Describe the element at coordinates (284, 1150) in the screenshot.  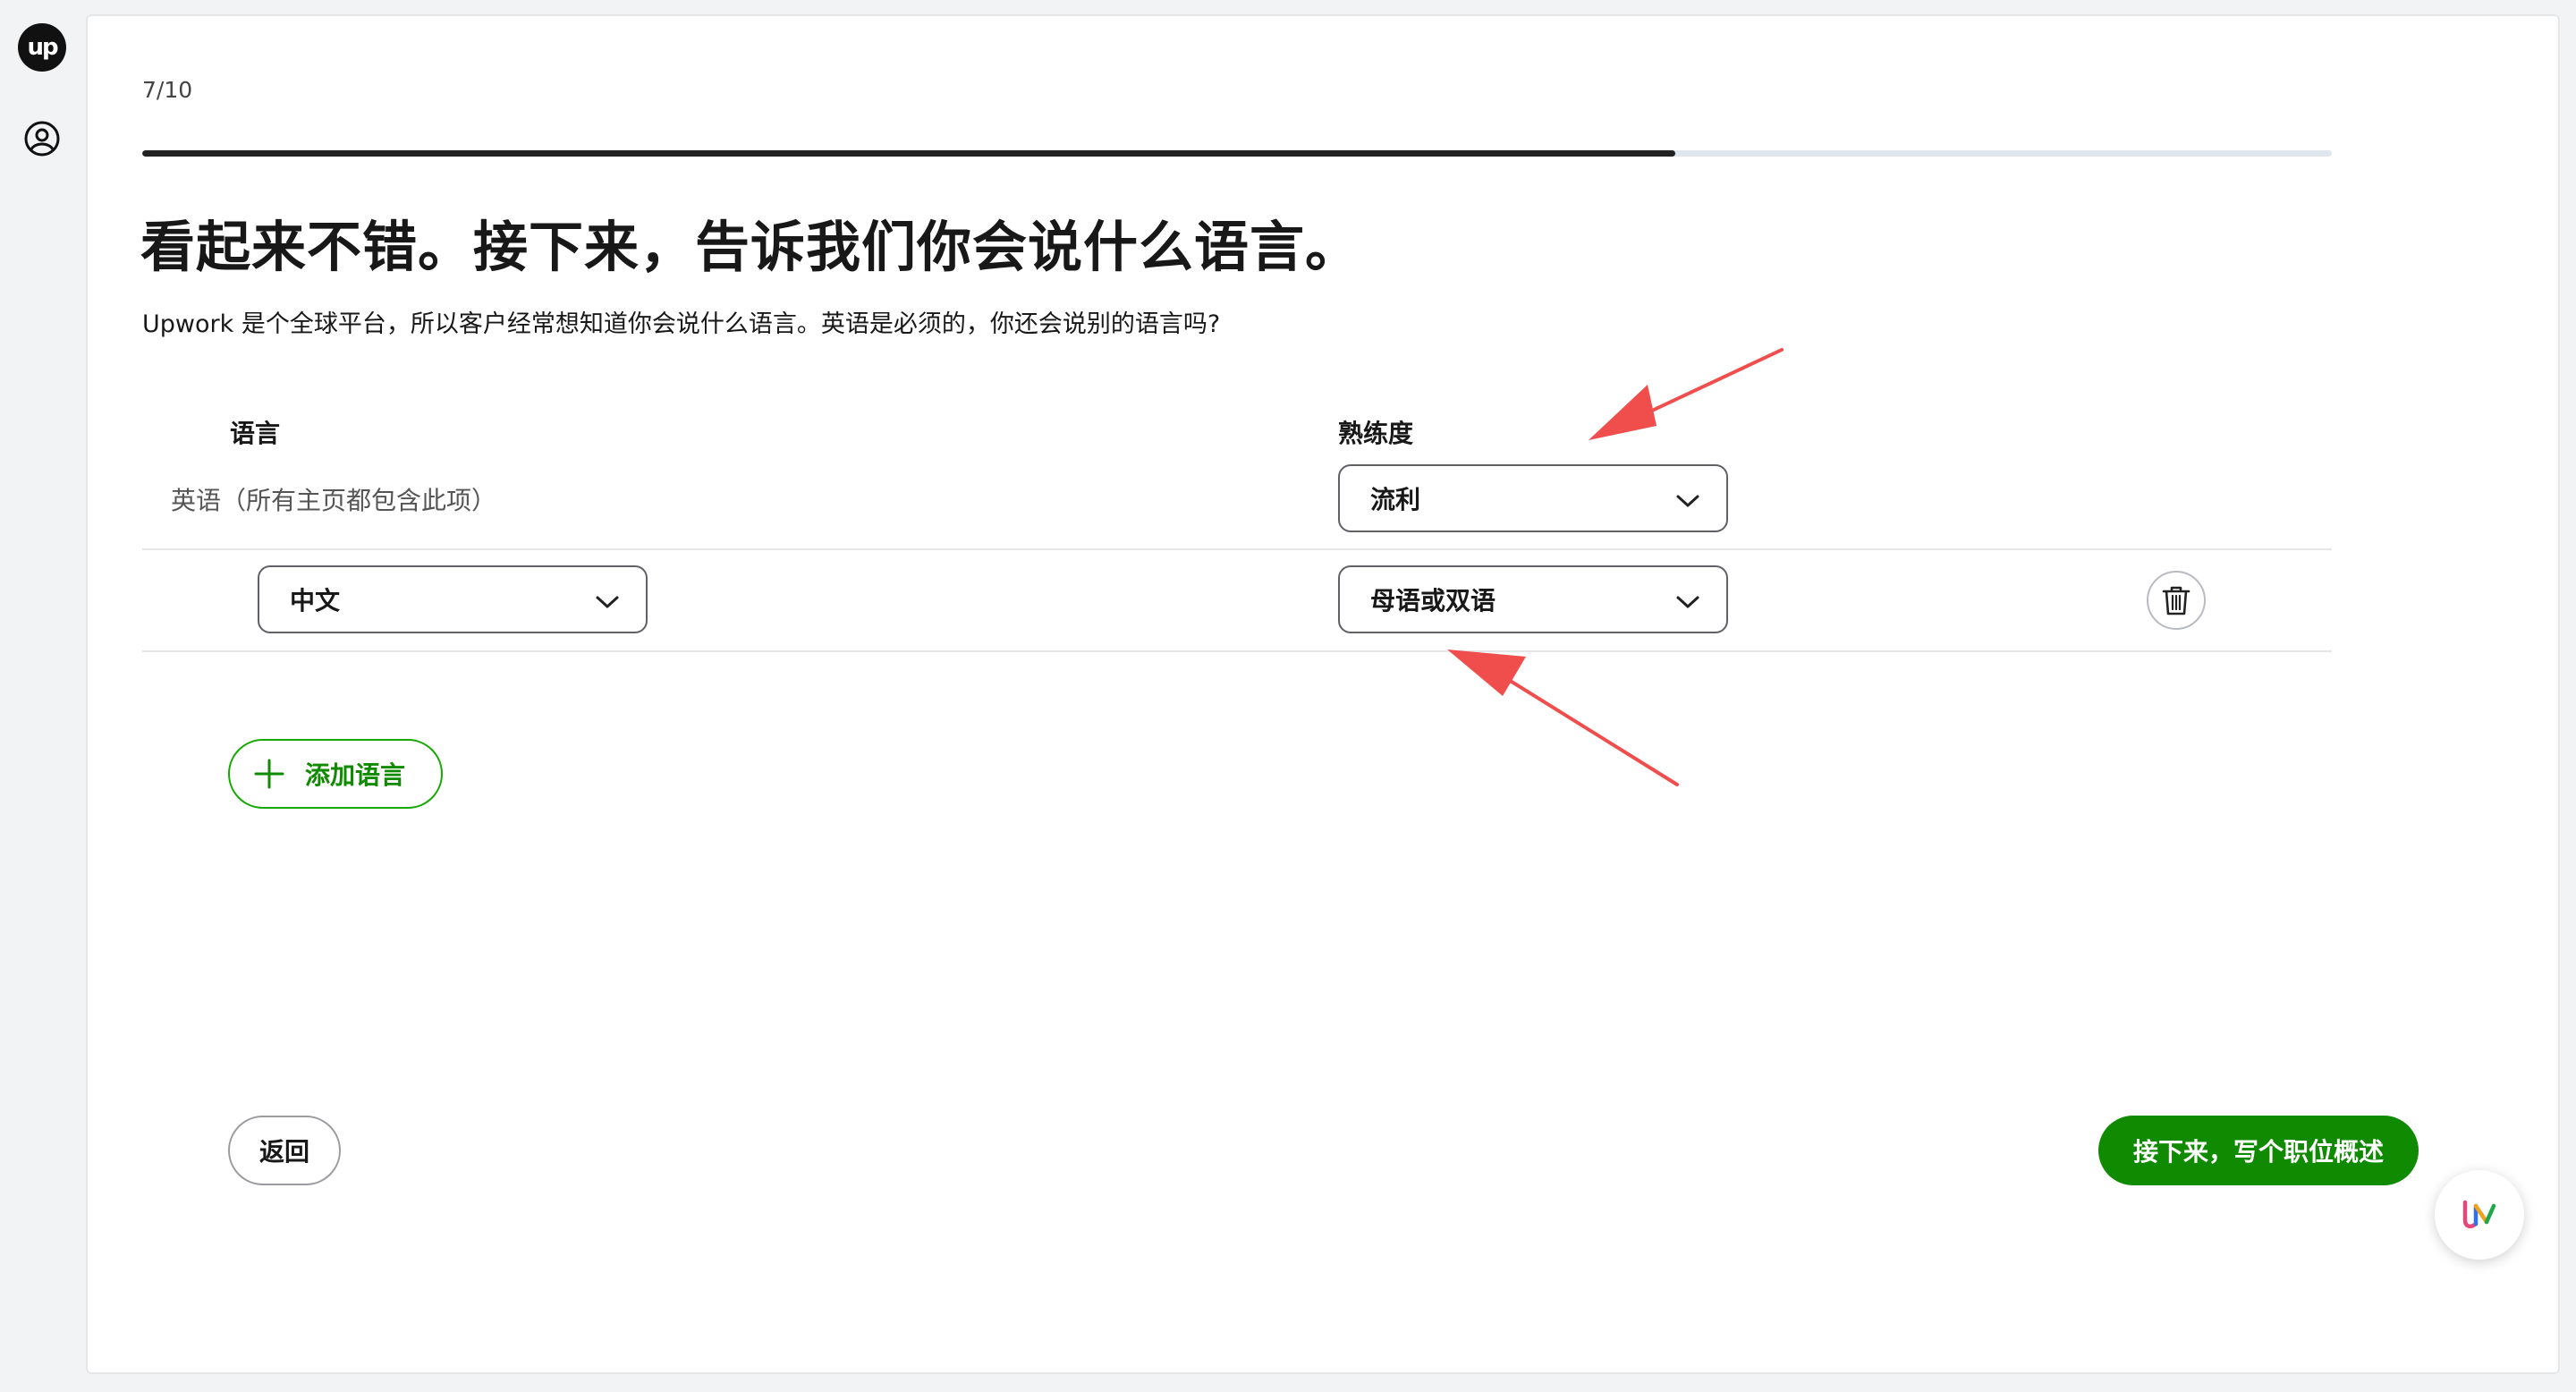
I see `back-button: 返回` at that location.